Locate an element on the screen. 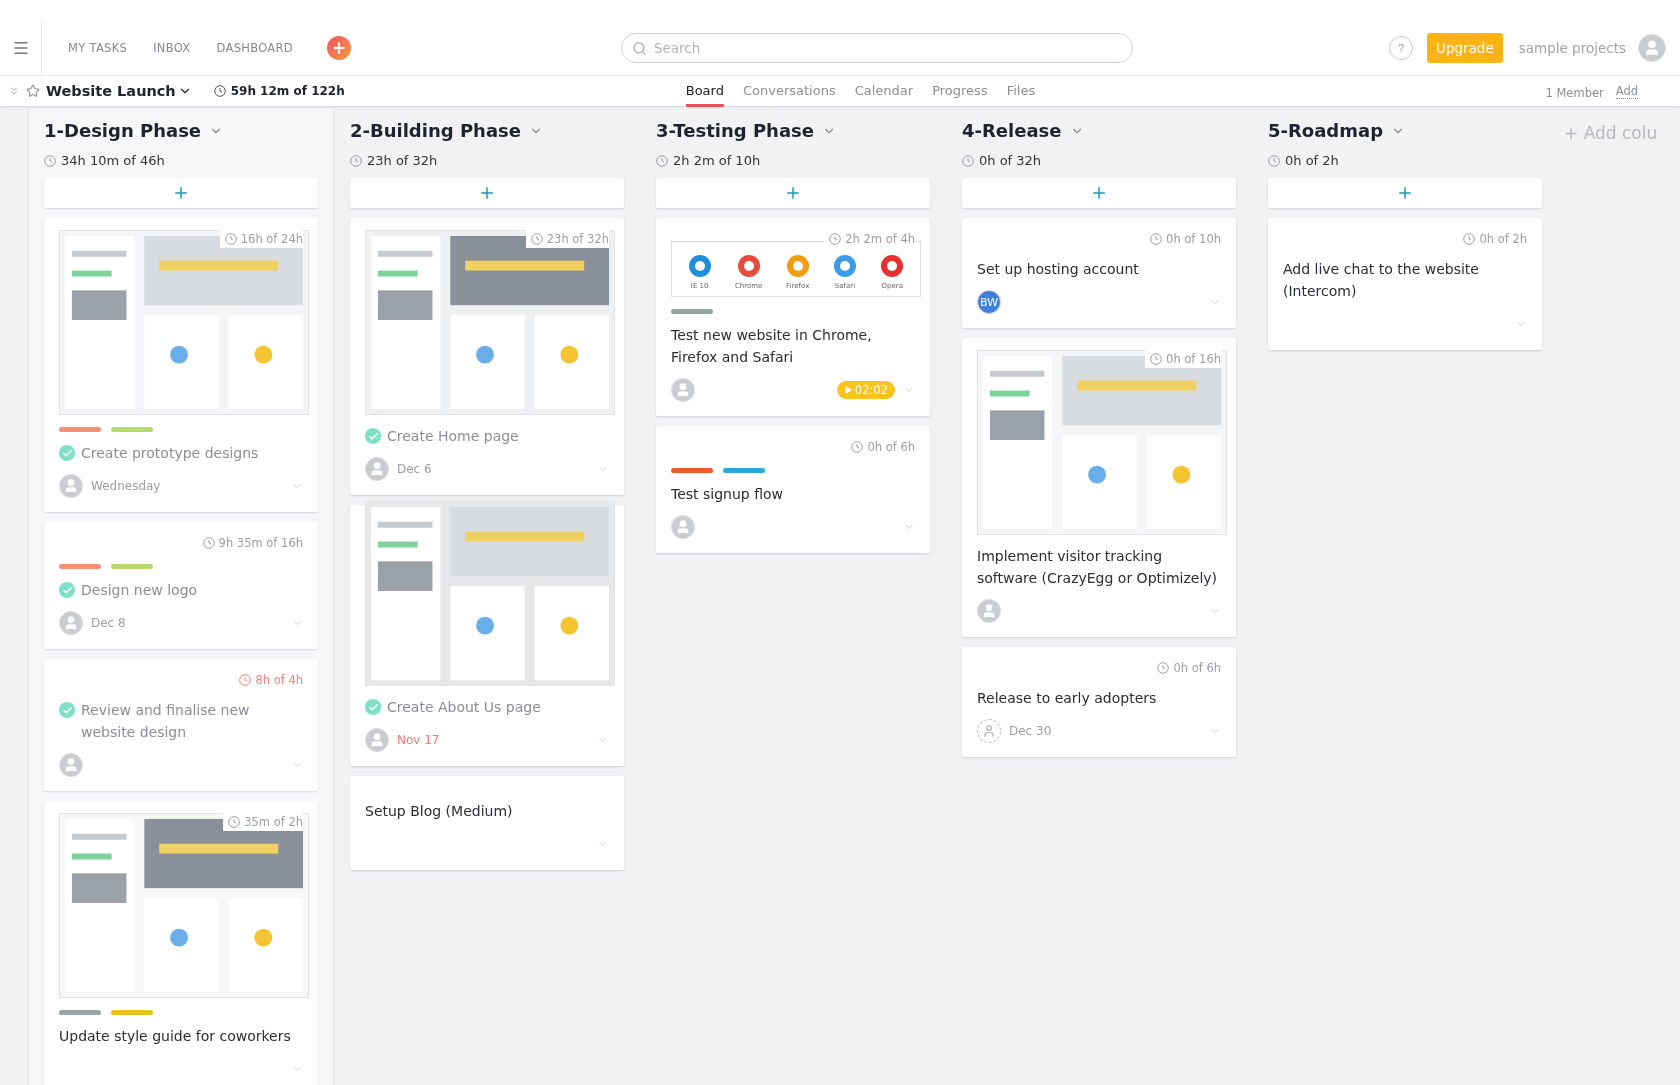 This screenshot has width=1680, height=1085. column-title: 5-Roadmap is located at coordinates (1337, 130).